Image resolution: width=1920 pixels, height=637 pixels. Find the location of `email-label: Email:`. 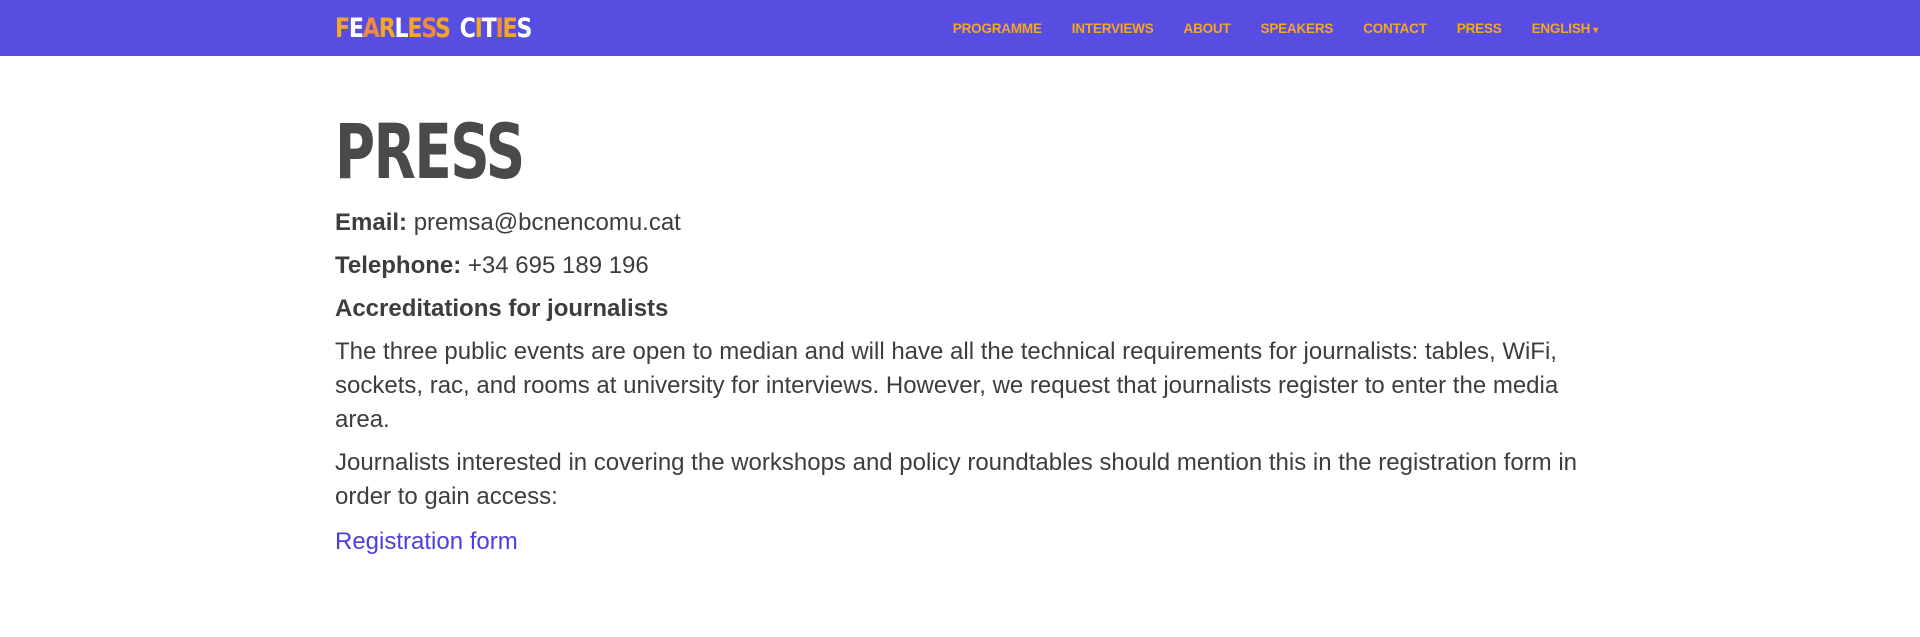

email-label: Email: is located at coordinates (371, 222).